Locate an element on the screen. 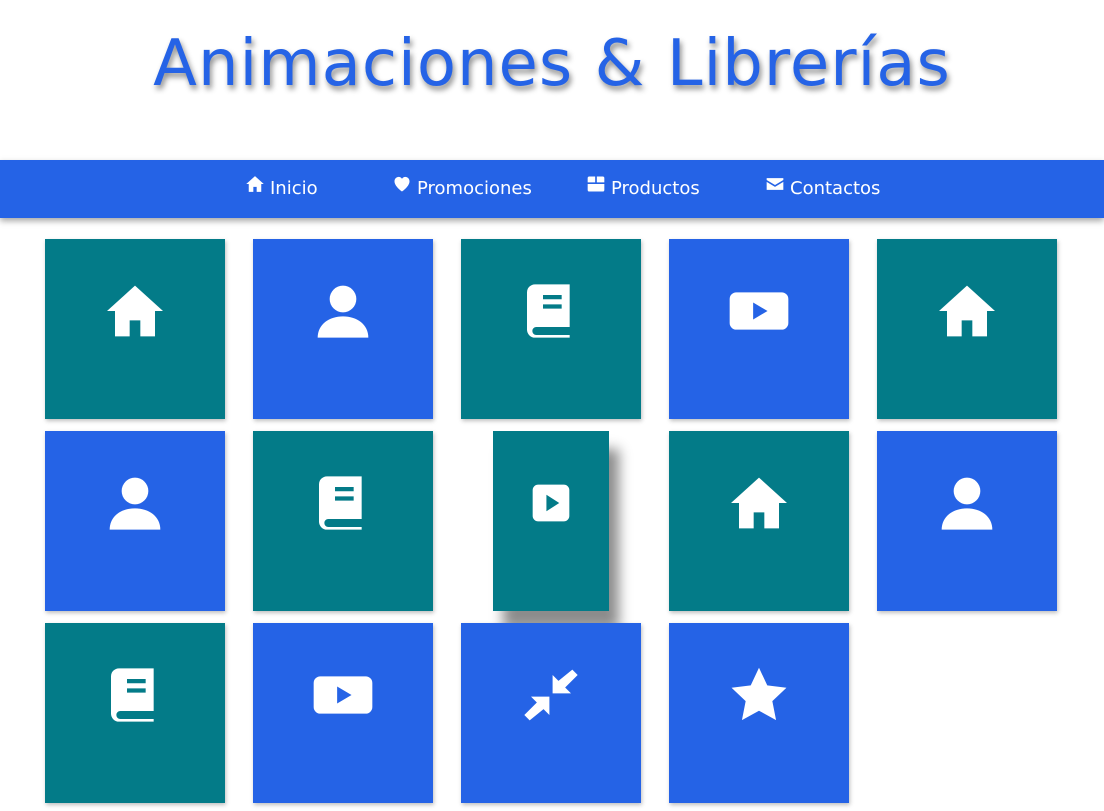 This screenshot has width=1104, height=811. heart-icon is located at coordinates (402, 189).